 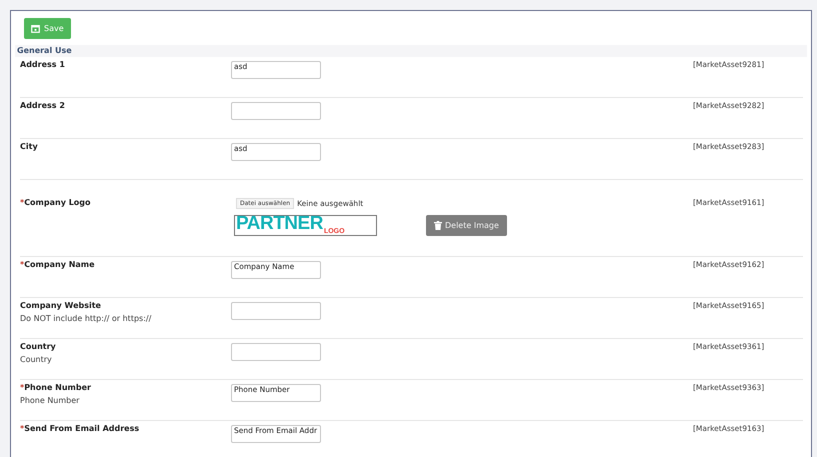 I want to click on field-label: Country, so click(x=38, y=346).